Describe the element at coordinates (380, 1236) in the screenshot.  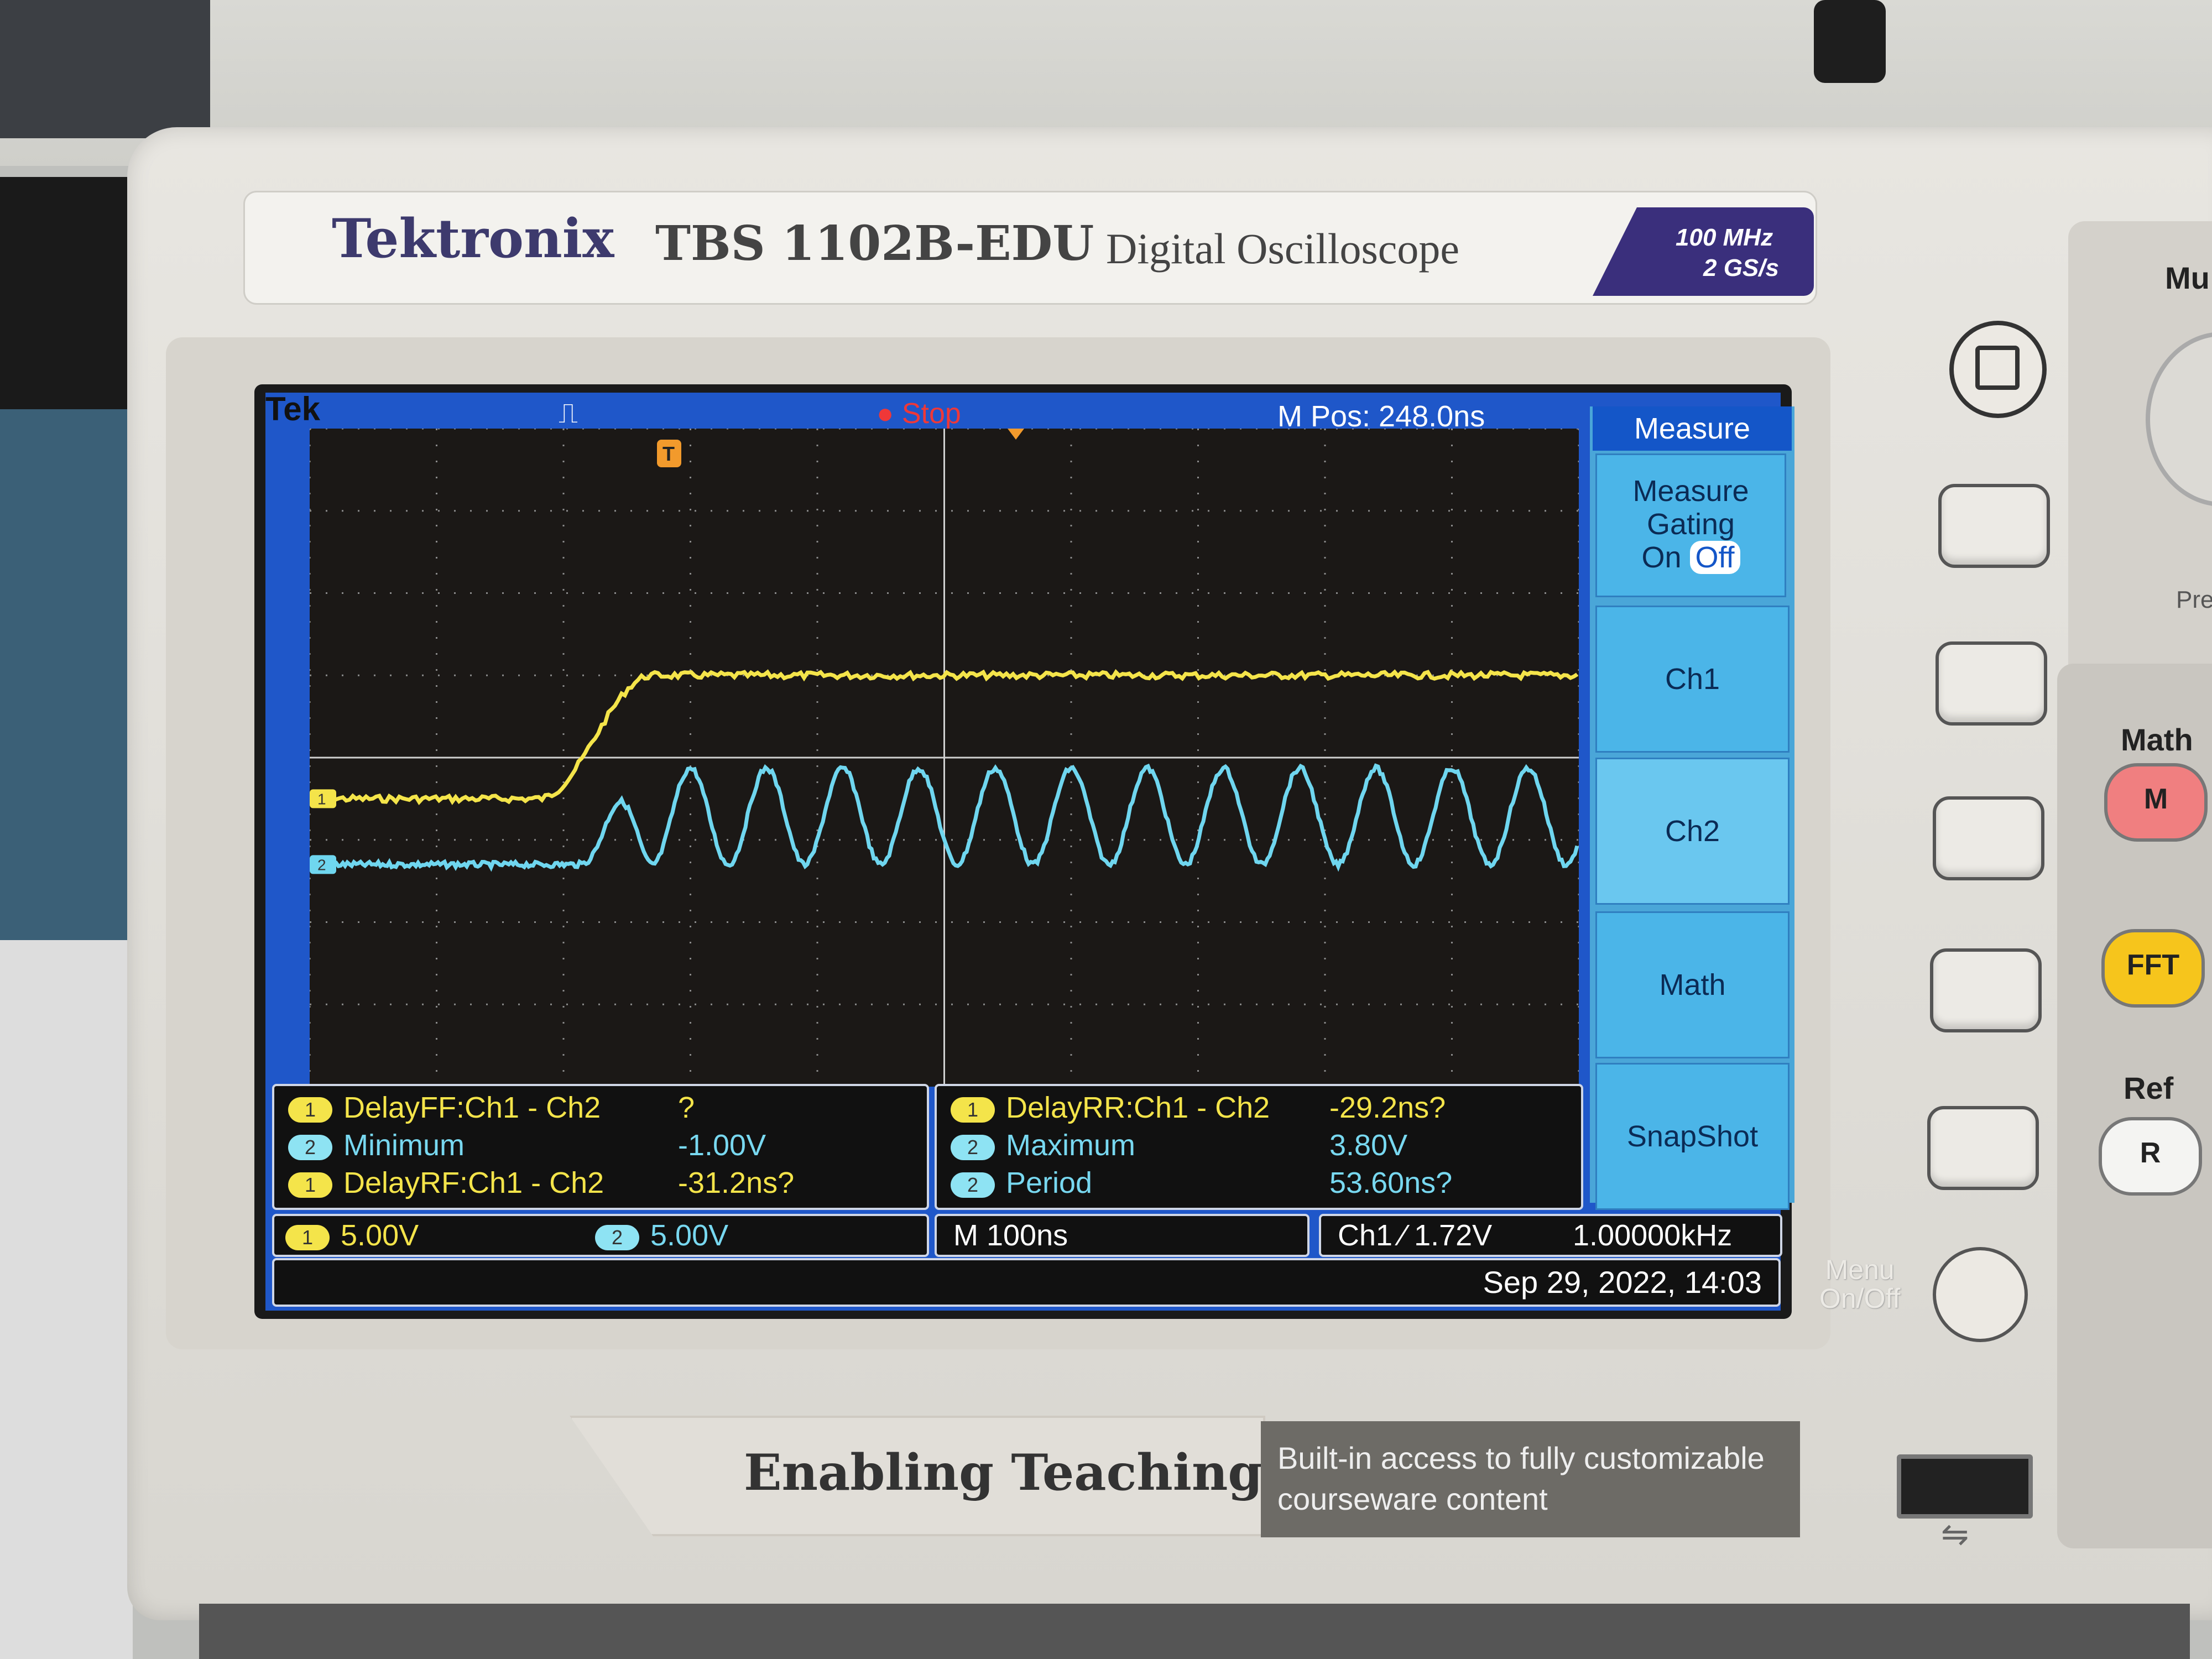
I see `ch1-volts-per-div: 5.00V` at that location.